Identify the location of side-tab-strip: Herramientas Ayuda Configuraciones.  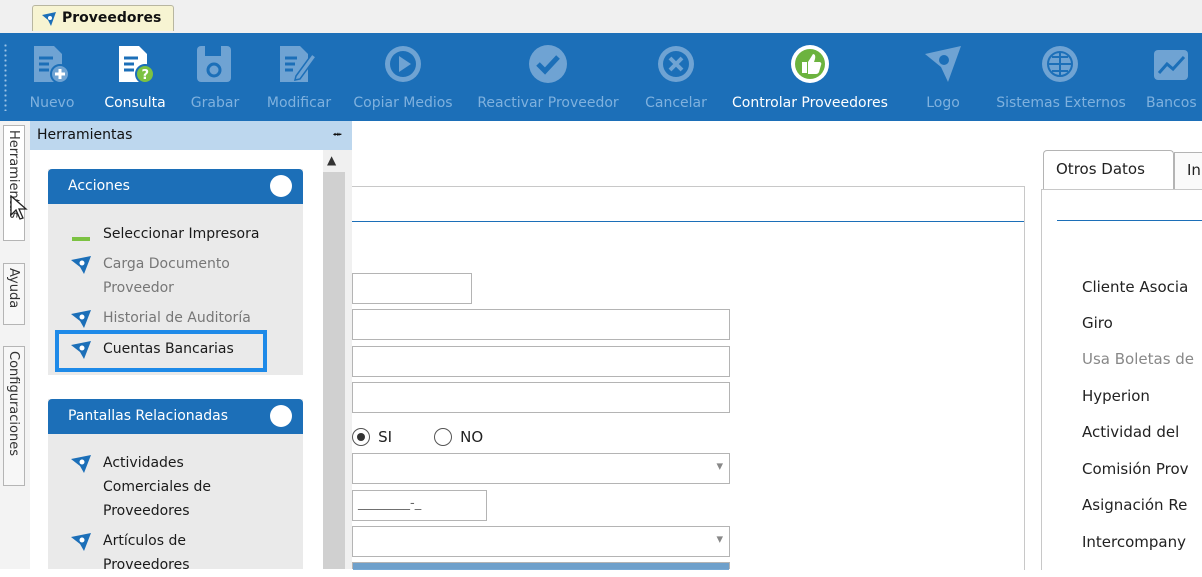
(15, 345).